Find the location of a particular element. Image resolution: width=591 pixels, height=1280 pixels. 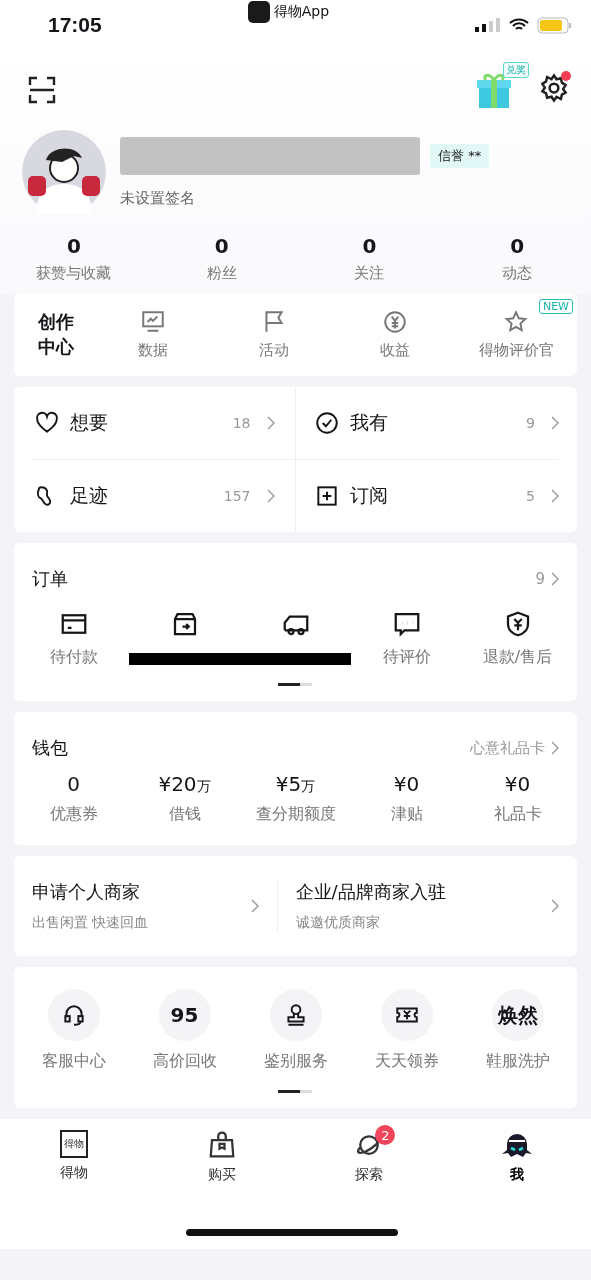

creator-item: 数据 is located at coordinates (152, 350).